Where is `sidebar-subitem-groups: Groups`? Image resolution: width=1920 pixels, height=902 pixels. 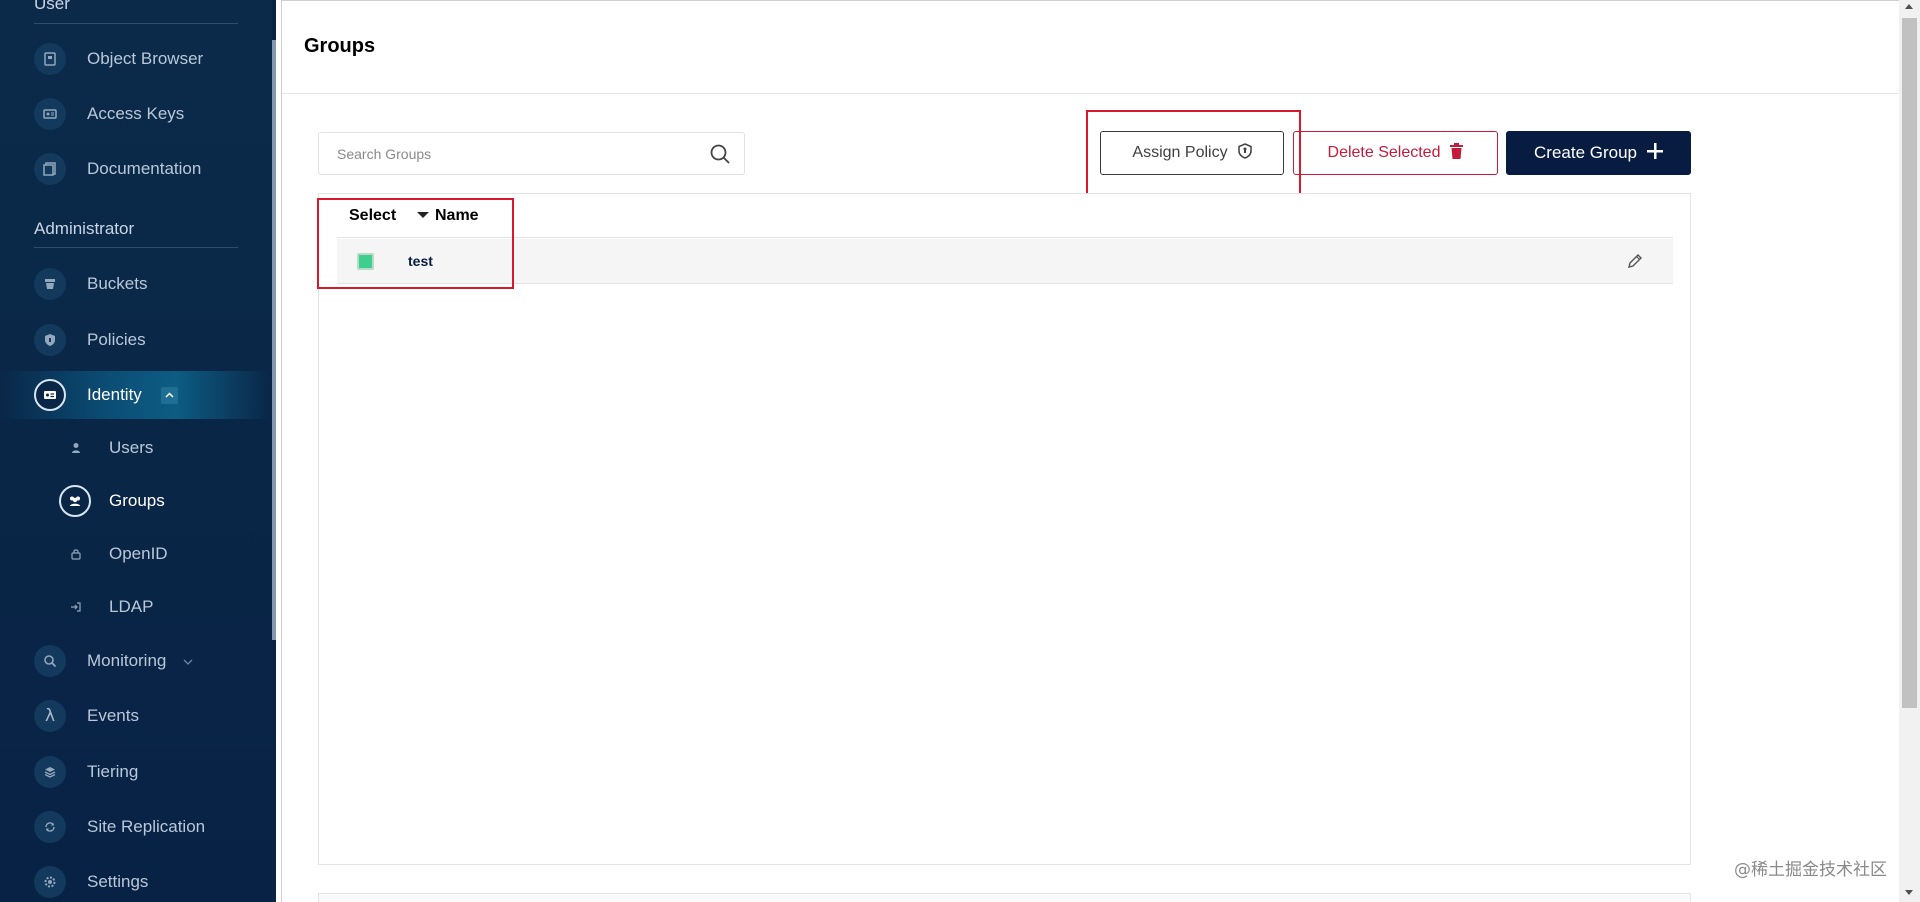 sidebar-subitem-groups: Groups is located at coordinates (135, 501).